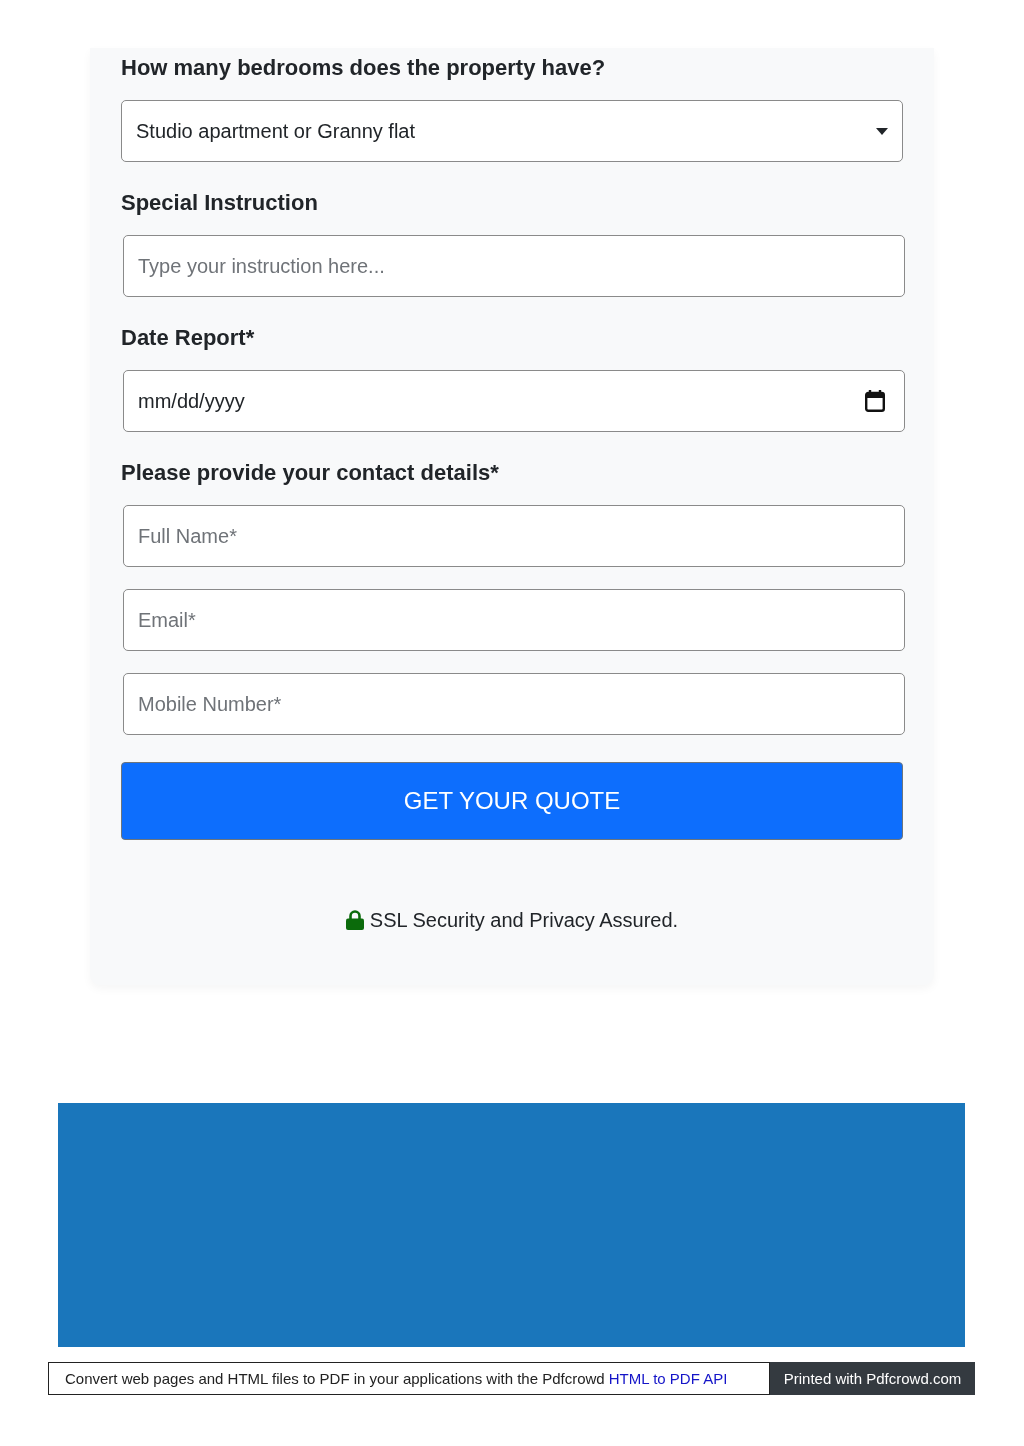 This screenshot has width=1024, height=1446. I want to click on security-note: SSL Security and Privacy Assured., so click(524, 920).